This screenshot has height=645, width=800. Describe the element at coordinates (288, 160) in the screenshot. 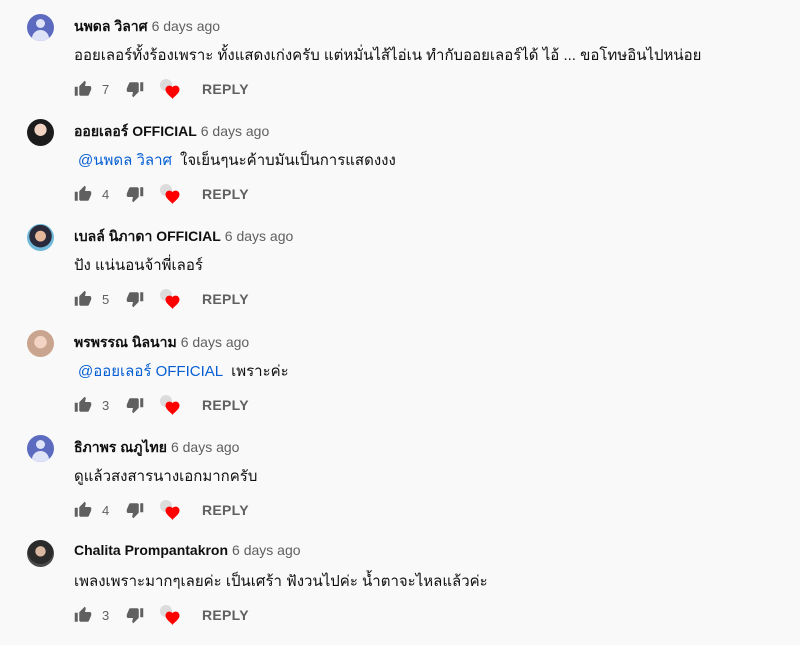

I see `comment-body: ใจเย็นๆนะค้าบมันเป็นการแสดงงง` at that location.